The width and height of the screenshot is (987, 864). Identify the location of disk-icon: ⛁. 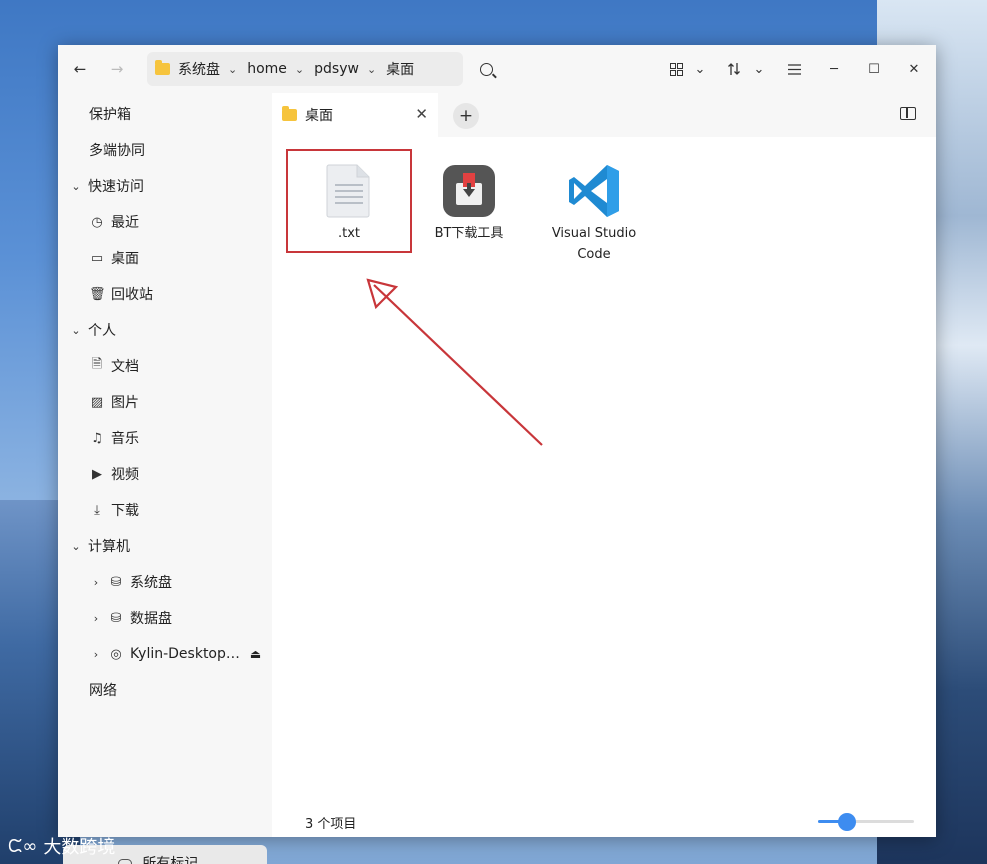
(116, 618).